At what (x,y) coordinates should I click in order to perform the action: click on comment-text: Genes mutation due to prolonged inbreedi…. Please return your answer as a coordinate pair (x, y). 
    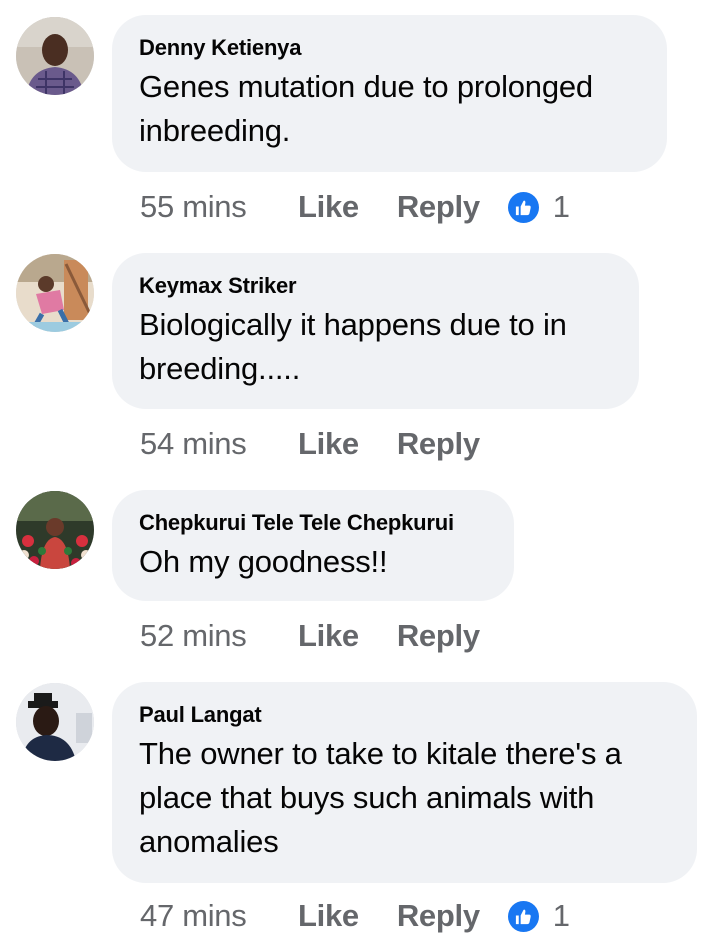
    Looking at the image, I should click on (389, 109).